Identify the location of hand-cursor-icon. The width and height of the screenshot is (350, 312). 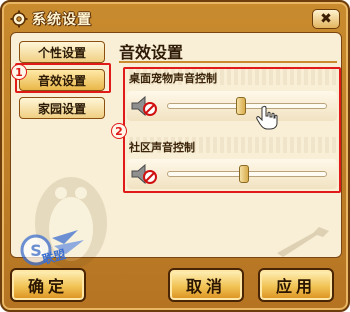
(267, 117).